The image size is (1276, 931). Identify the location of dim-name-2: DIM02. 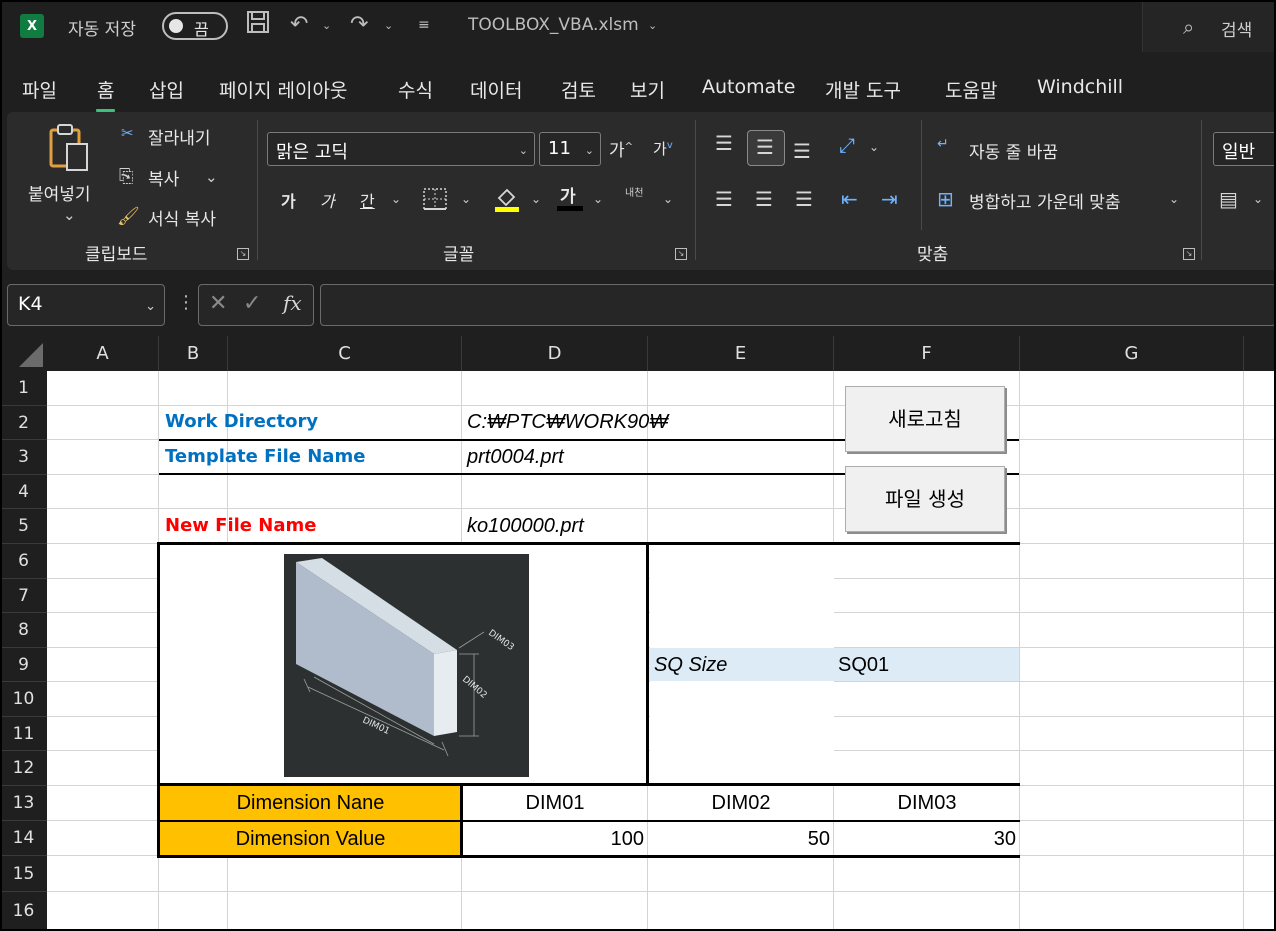
(741, 803).